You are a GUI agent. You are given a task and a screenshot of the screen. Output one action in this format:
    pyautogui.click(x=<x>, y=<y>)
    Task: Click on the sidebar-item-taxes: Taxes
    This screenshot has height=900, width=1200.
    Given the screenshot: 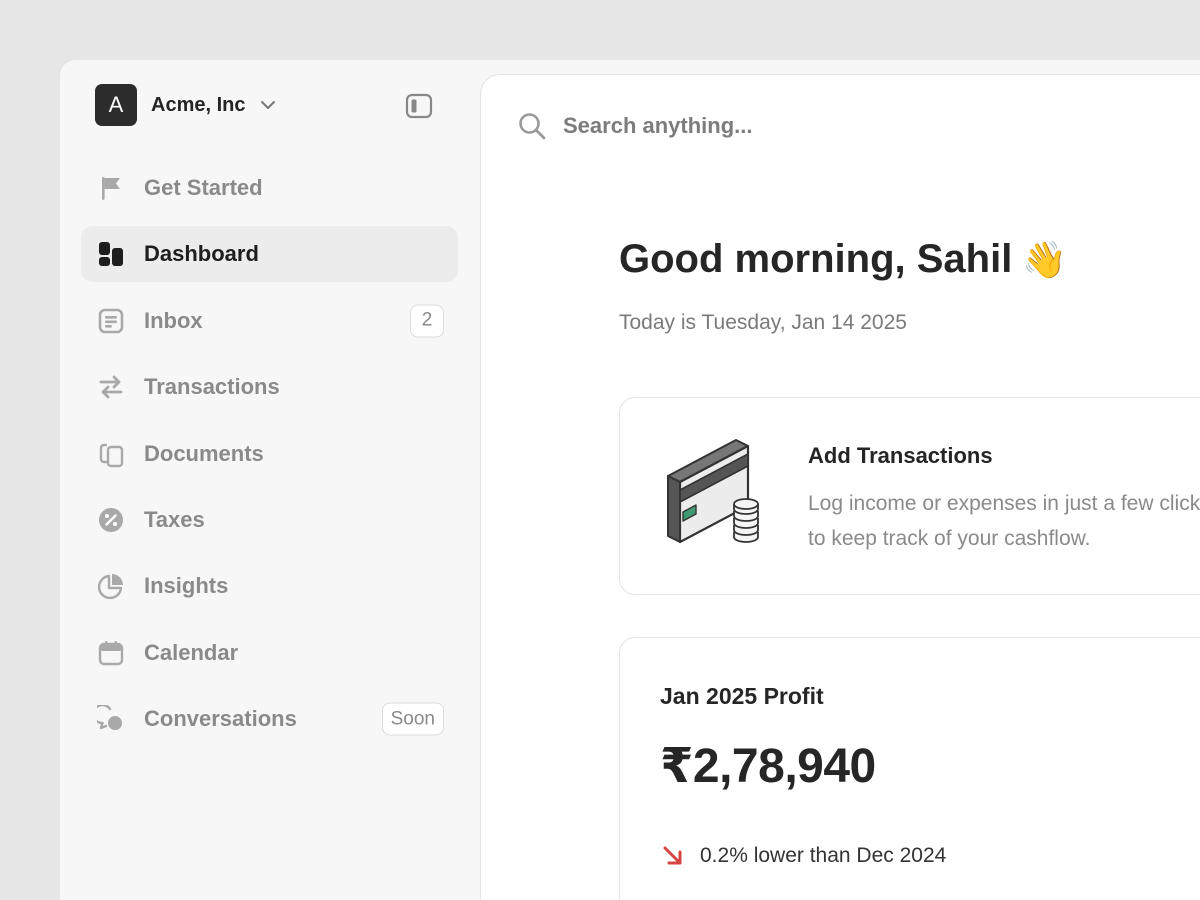 What is the action you would take?
    pyautogui.click(x=269, y=520)
    